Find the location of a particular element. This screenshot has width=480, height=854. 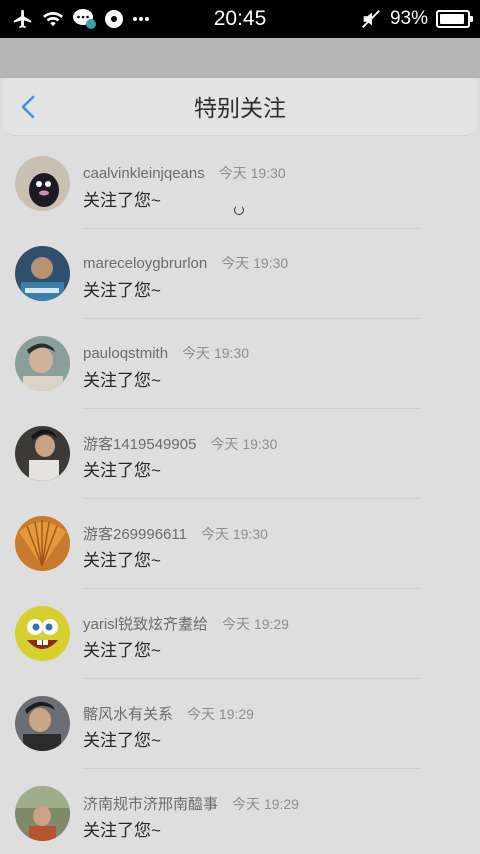

list-item: yarisl锐致炫齐耋给 今天 19:29 关注了您~ is located at coordinates (240, 634).